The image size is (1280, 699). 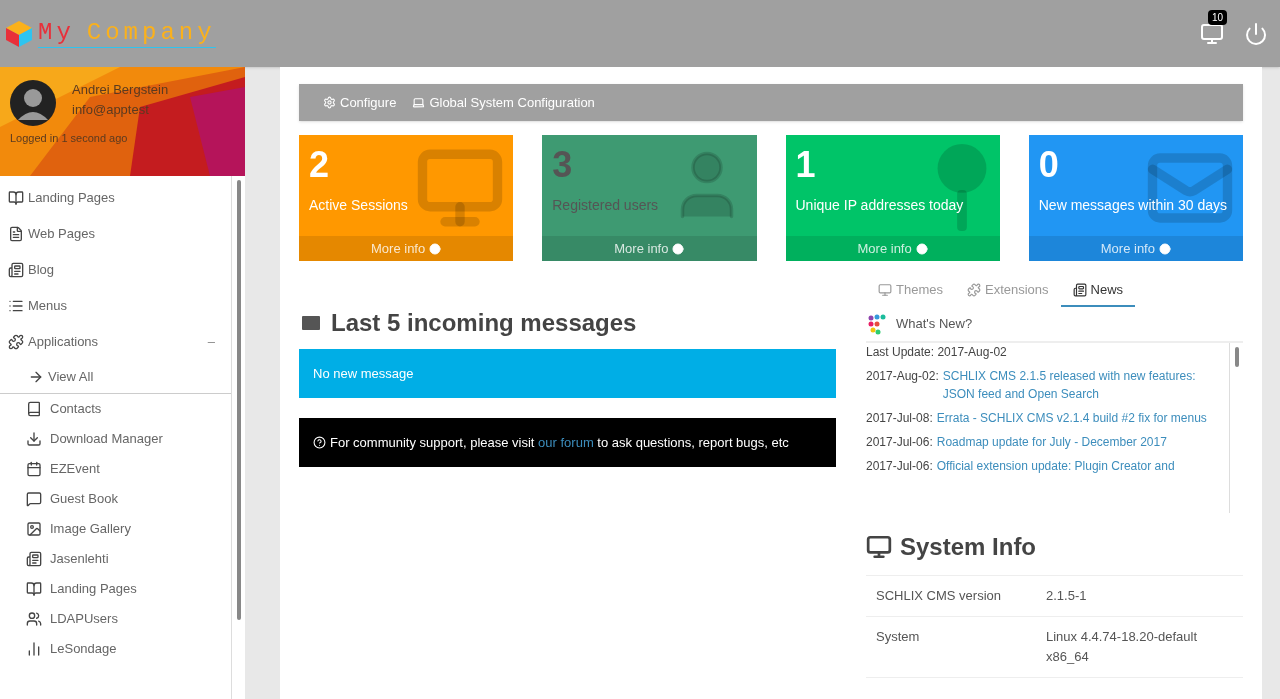 I want to click on sidebar-item: Applications –, so click(x=115, y=342).